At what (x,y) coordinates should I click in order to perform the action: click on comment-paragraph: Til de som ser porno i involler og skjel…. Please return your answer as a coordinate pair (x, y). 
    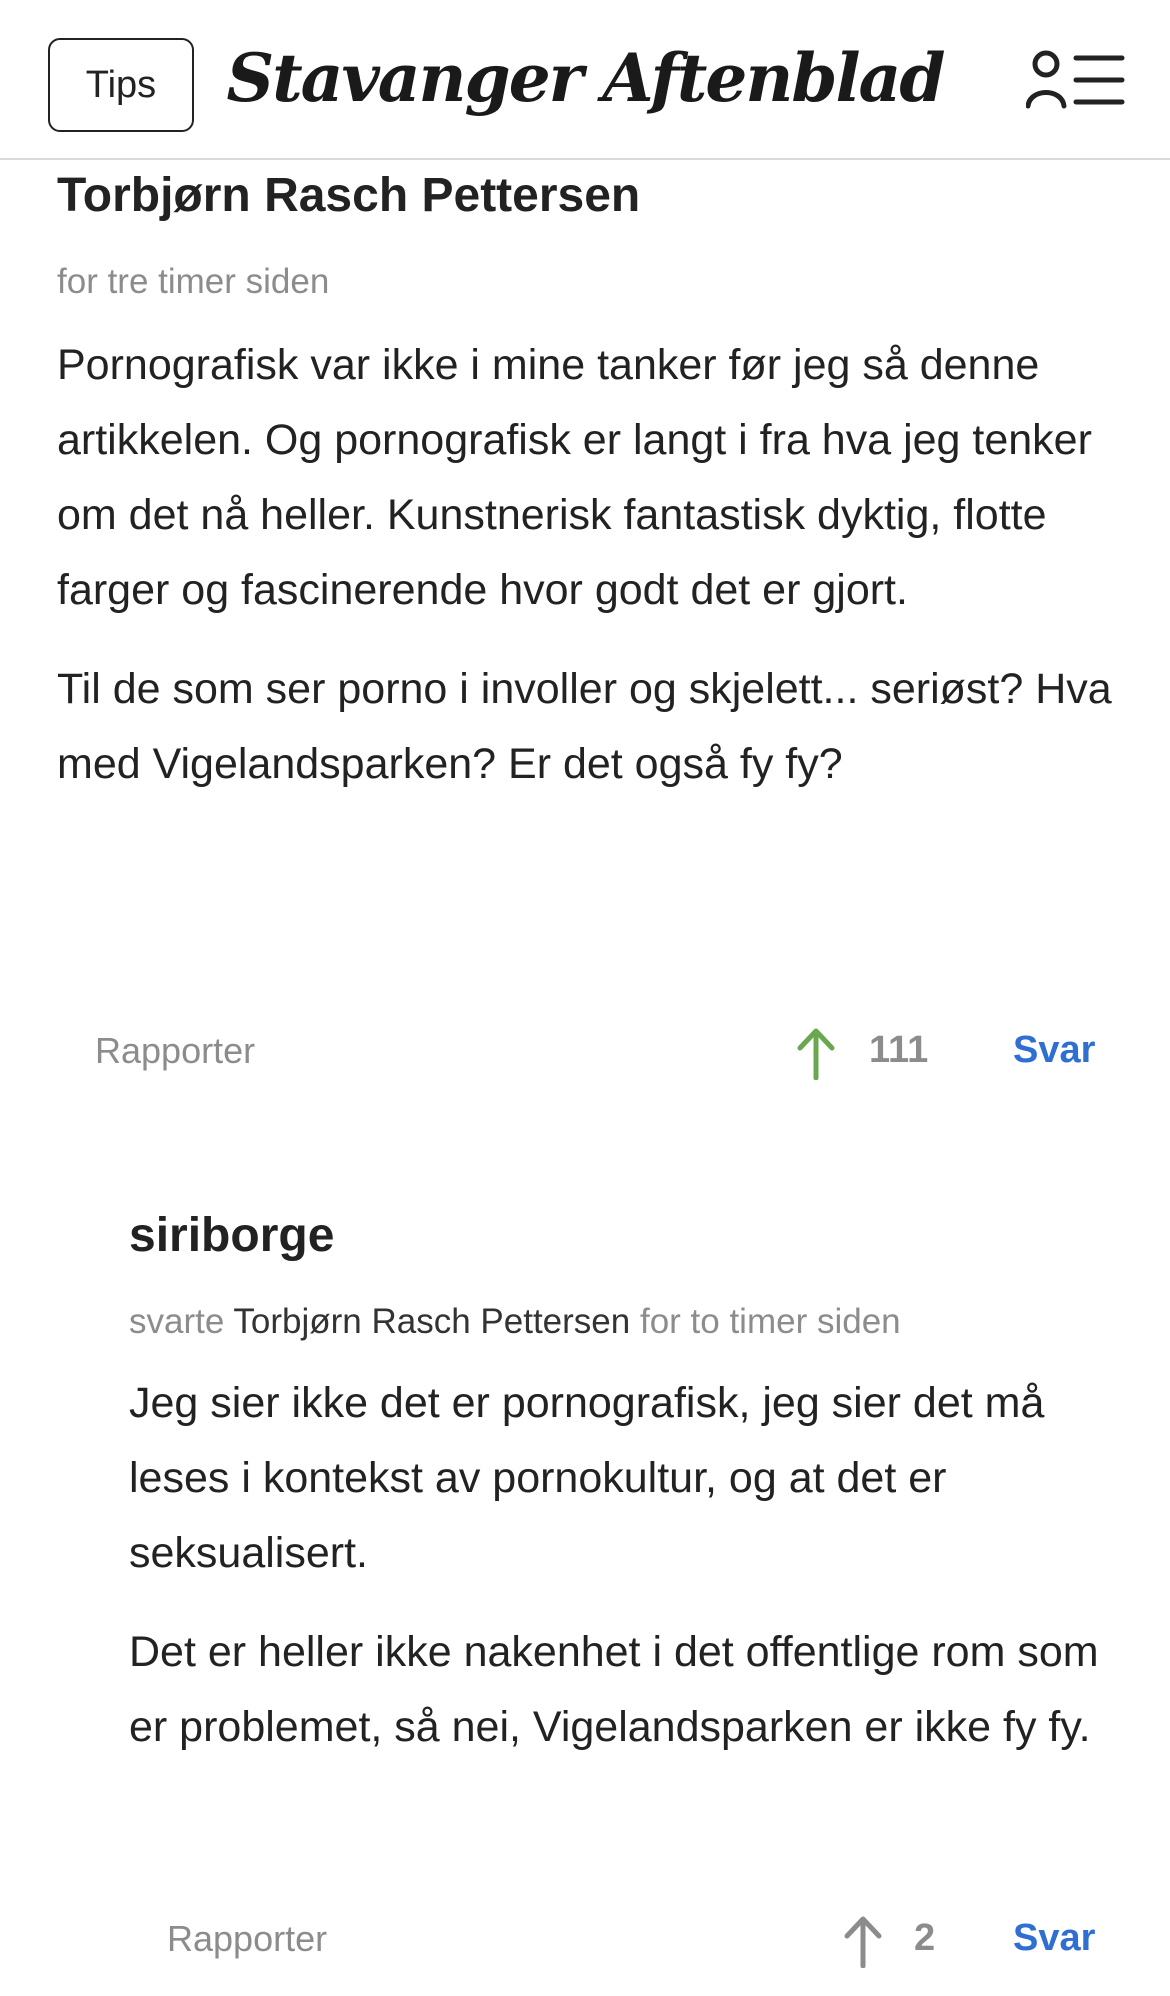
    Looking at the image, I should click on (584, 726).